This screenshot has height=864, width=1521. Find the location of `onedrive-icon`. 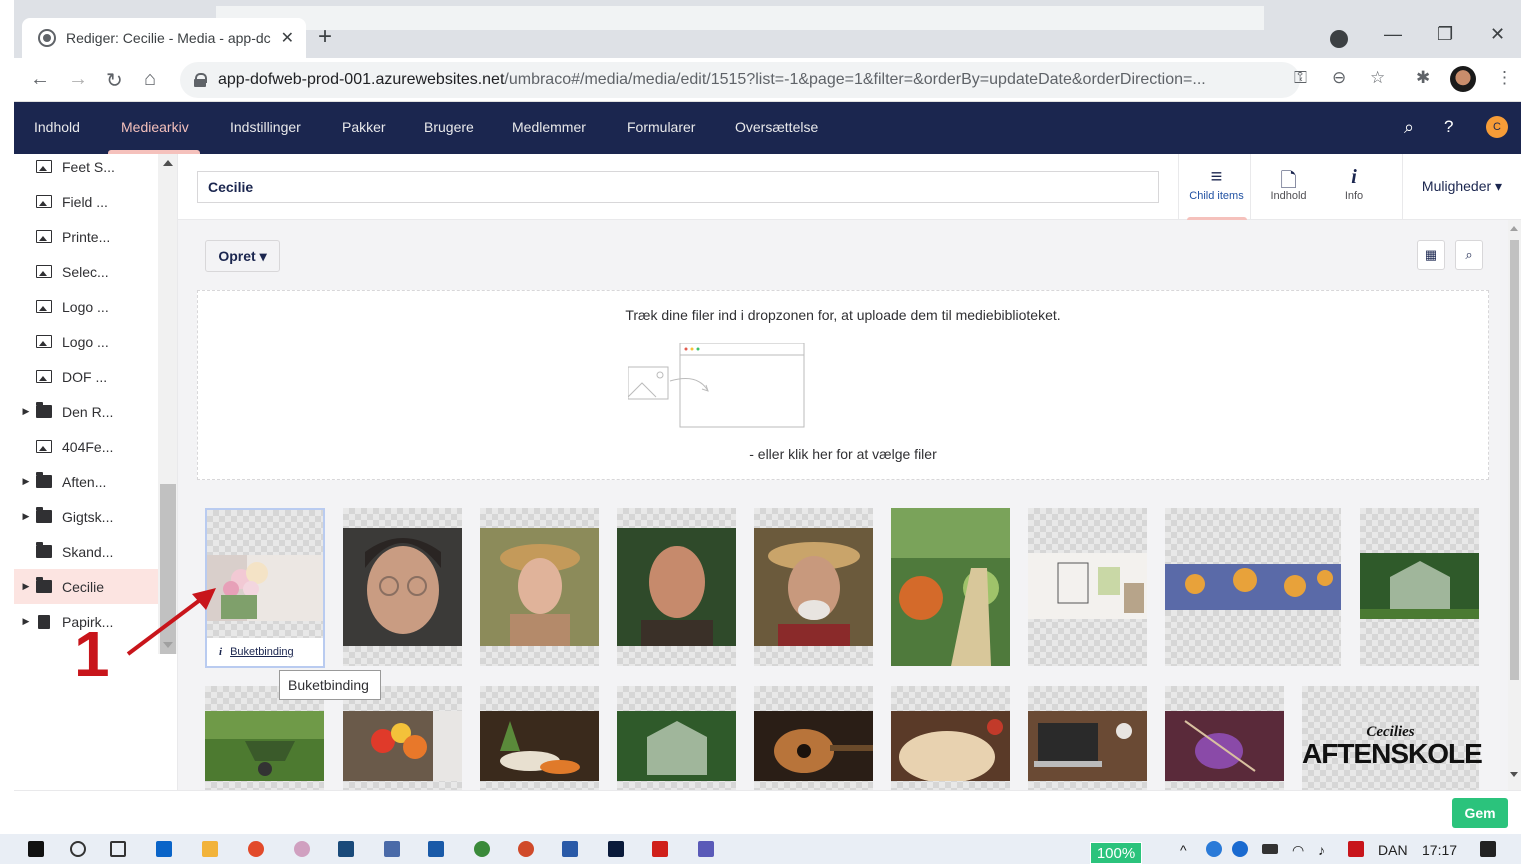

onedrive-icon is located at coordinates (1214, 849).